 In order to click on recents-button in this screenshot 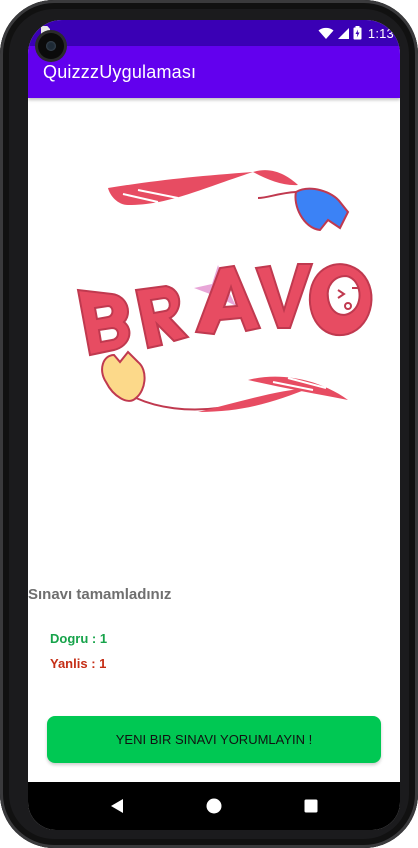, I will do `click(311, 806)`.